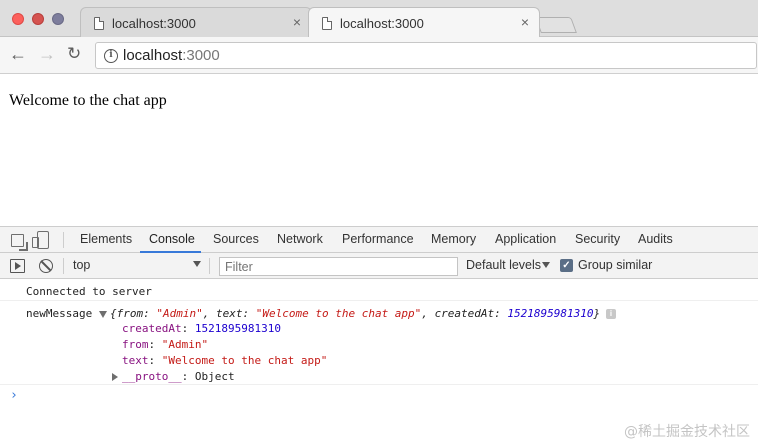 This screenshot has width=758, height=447. I want to click on browser-tab-2-active: localhost:3000 ×, so click(424, 22).